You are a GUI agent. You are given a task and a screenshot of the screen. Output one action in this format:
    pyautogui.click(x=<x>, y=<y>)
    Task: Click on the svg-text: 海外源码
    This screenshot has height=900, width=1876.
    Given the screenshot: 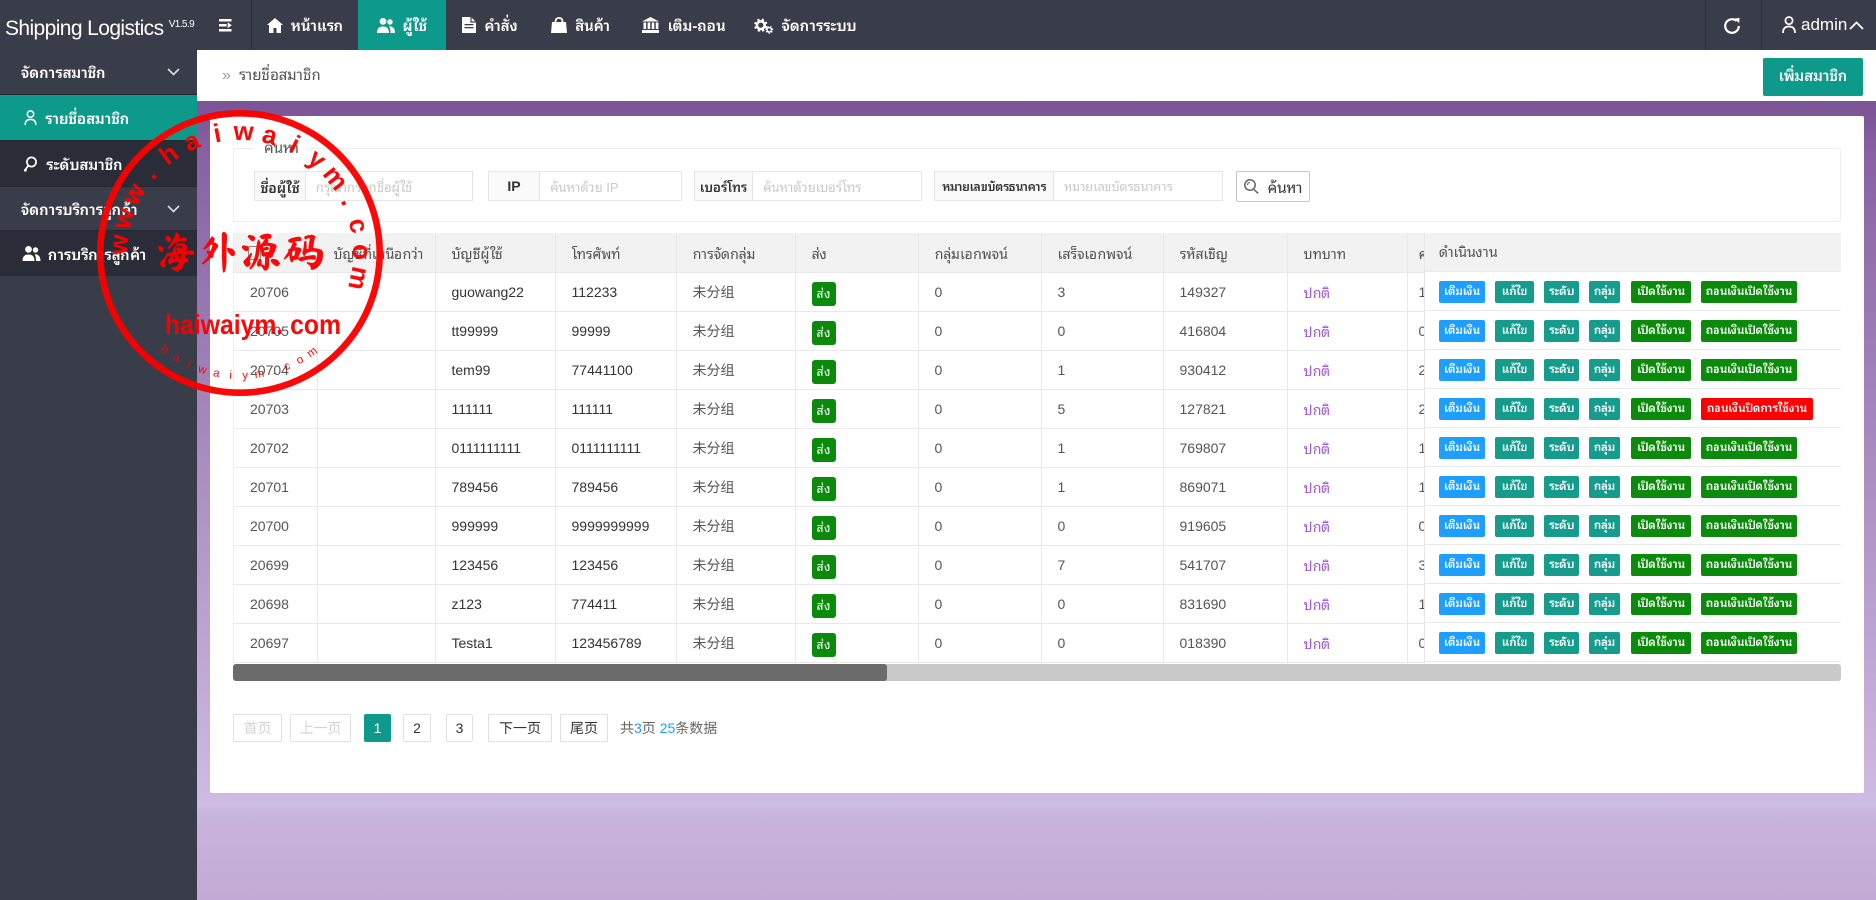 What is the action you would take?
    pyautogui.click(x=240, y=252)
    